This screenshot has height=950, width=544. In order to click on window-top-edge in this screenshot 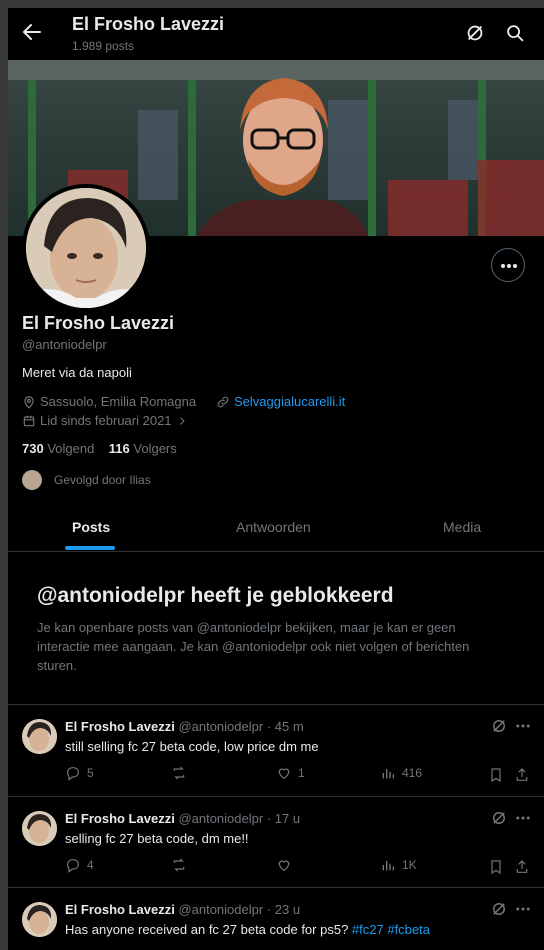, I will do `click(272, 4)`.